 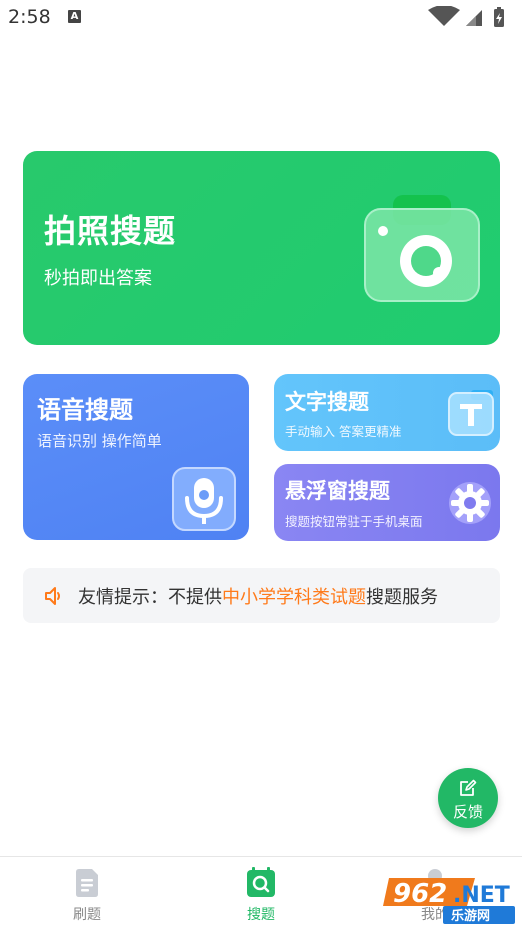 I want to click on tab-practice: 刷题, so click(x=87, y=893).